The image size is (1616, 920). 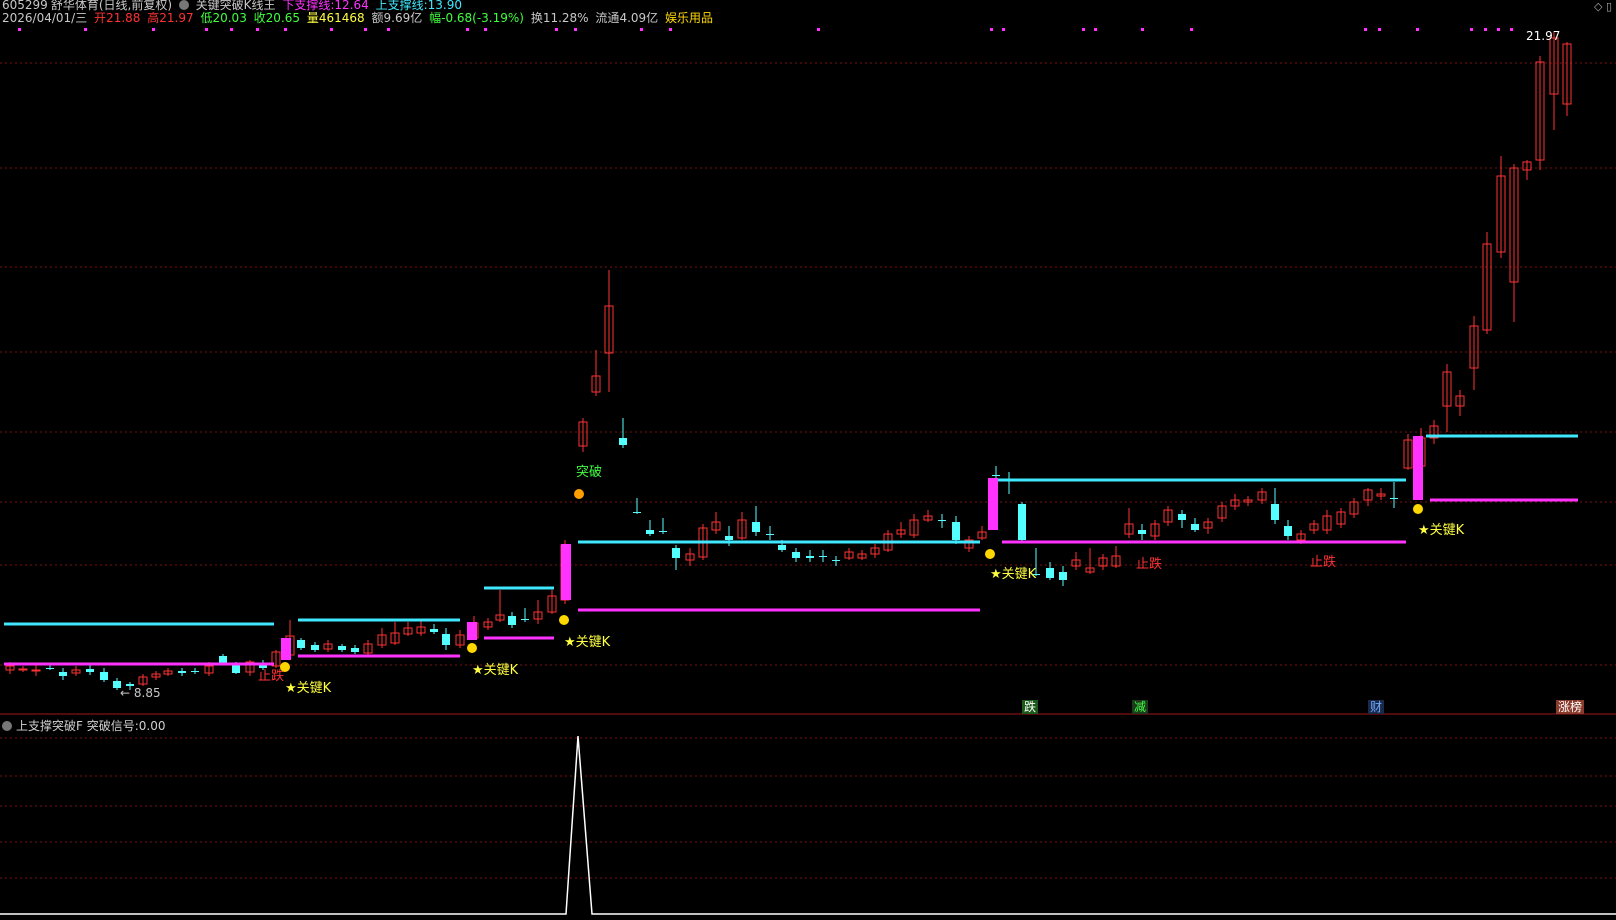 What do you see at coordinates (589, 472) in the screenshot?
I see `breakout-label: 突破` at bounding box center [589, 472].